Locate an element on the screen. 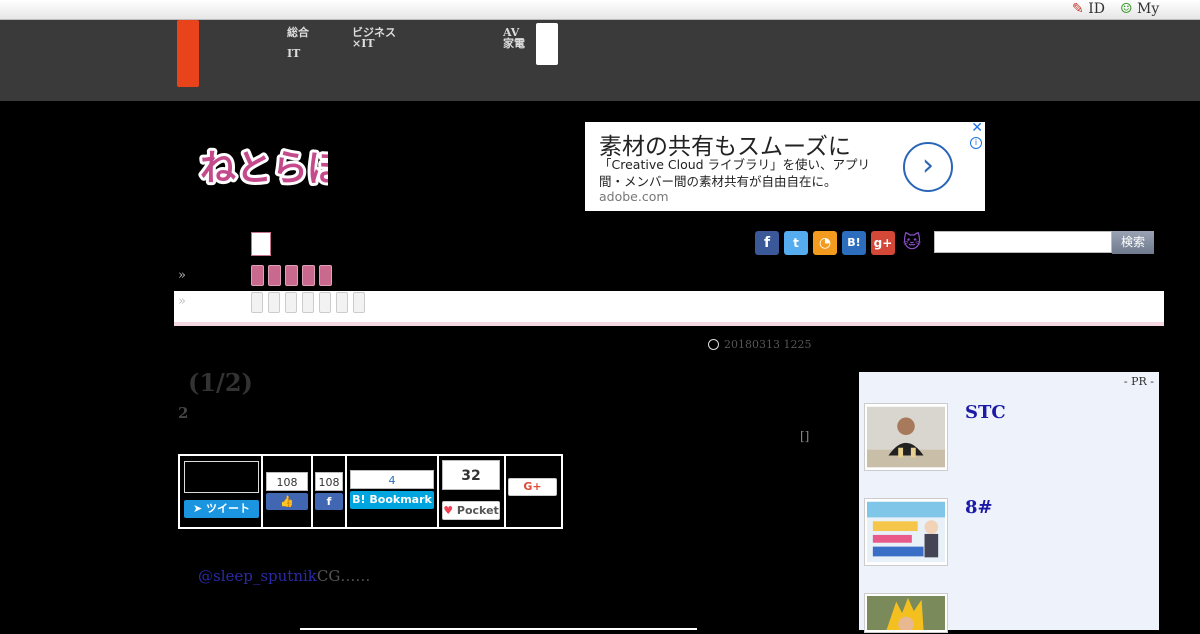  my-link: ☺ My is located at coordinates (1139, 9).